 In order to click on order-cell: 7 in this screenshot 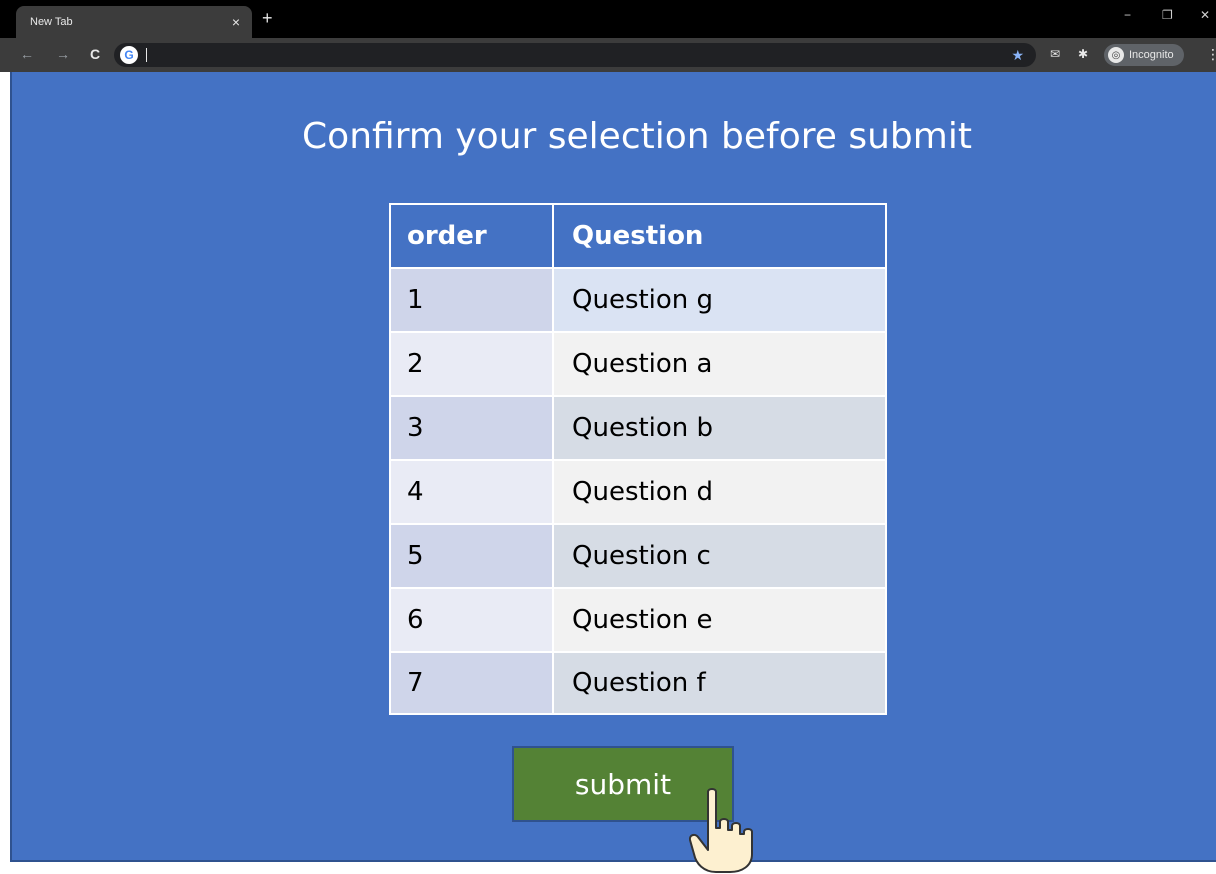, I will do `click(472, 683)`.